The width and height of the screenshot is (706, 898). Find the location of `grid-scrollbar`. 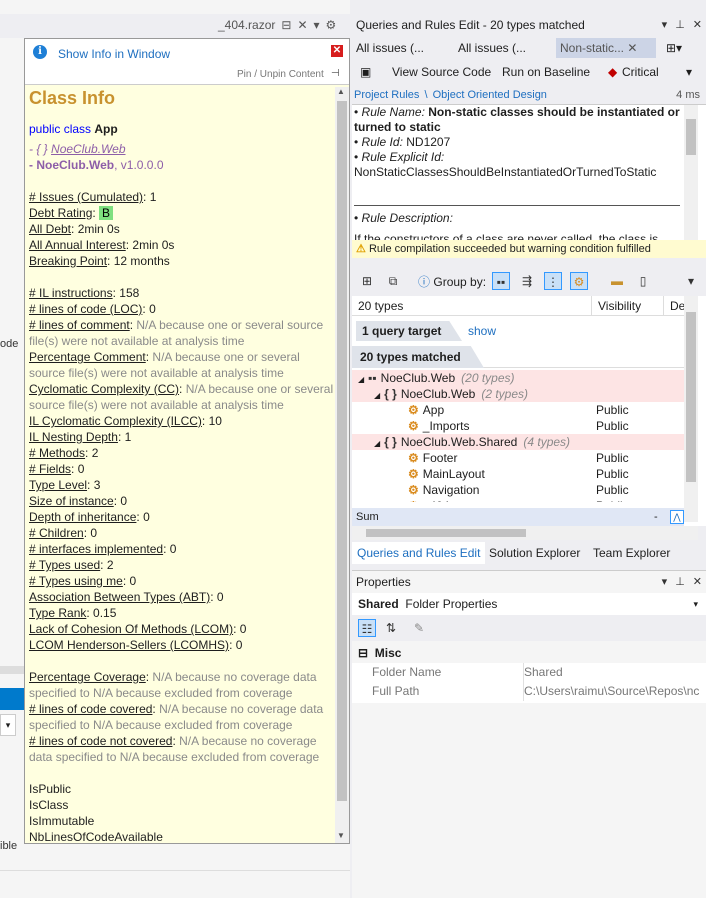

grid-scrollbar is located at coordinates (691, 409).